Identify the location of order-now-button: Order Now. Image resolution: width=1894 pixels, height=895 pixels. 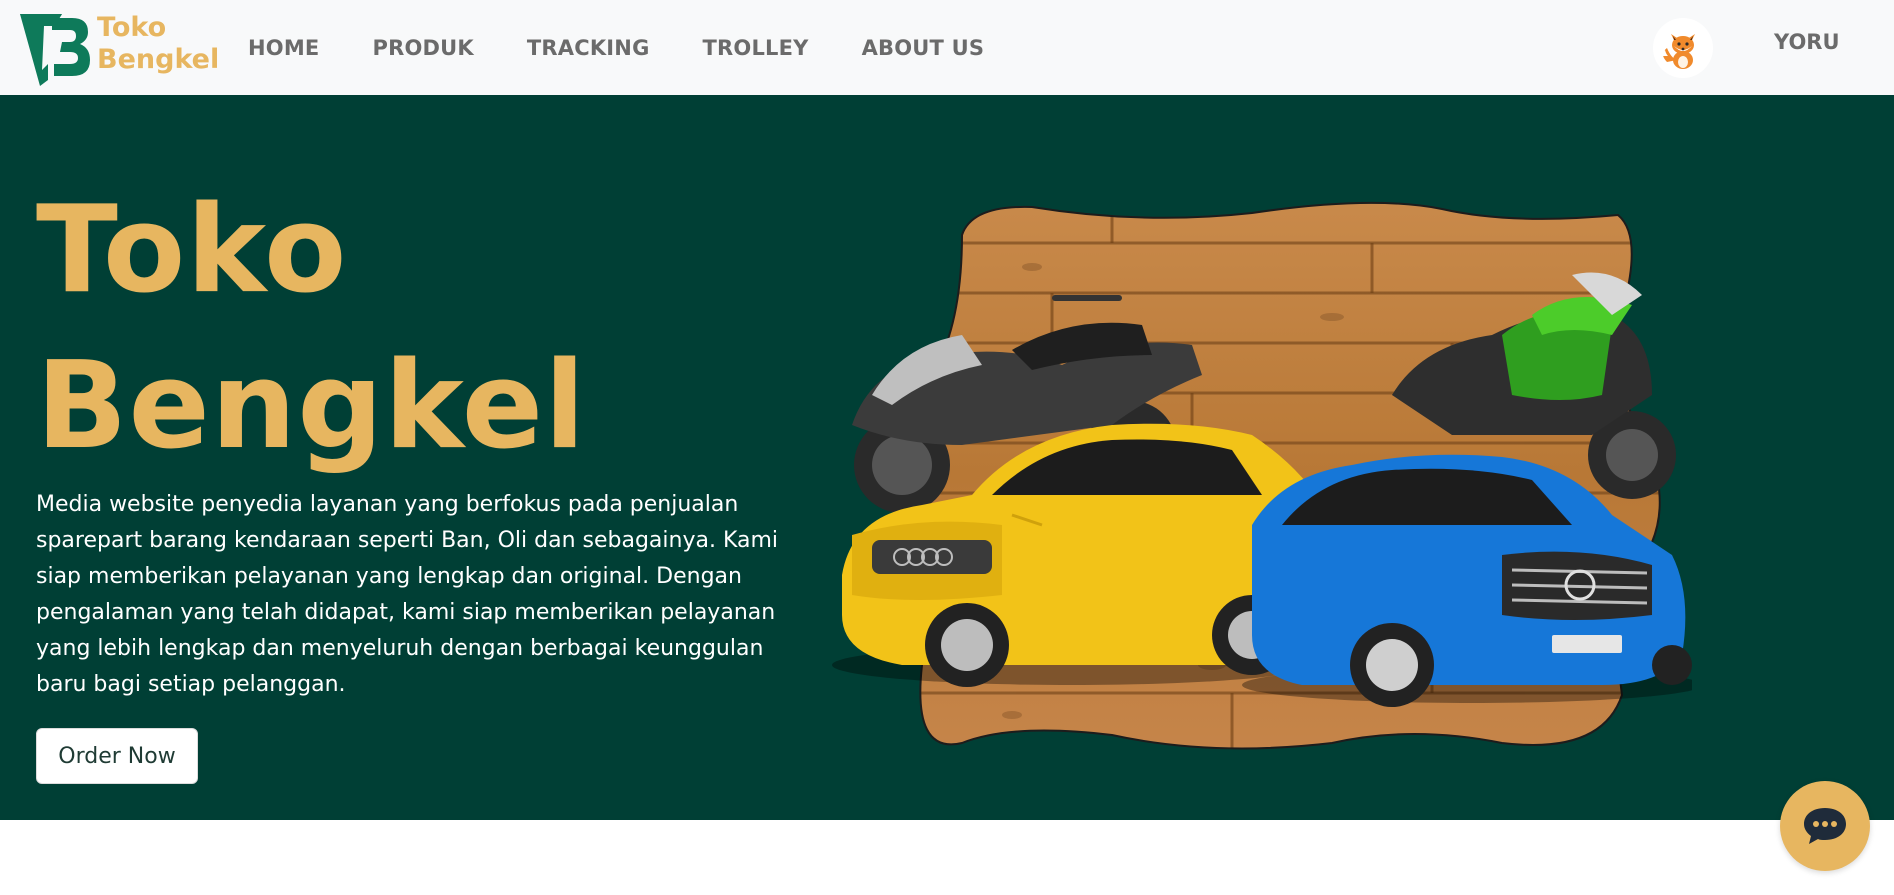
(117, 756).